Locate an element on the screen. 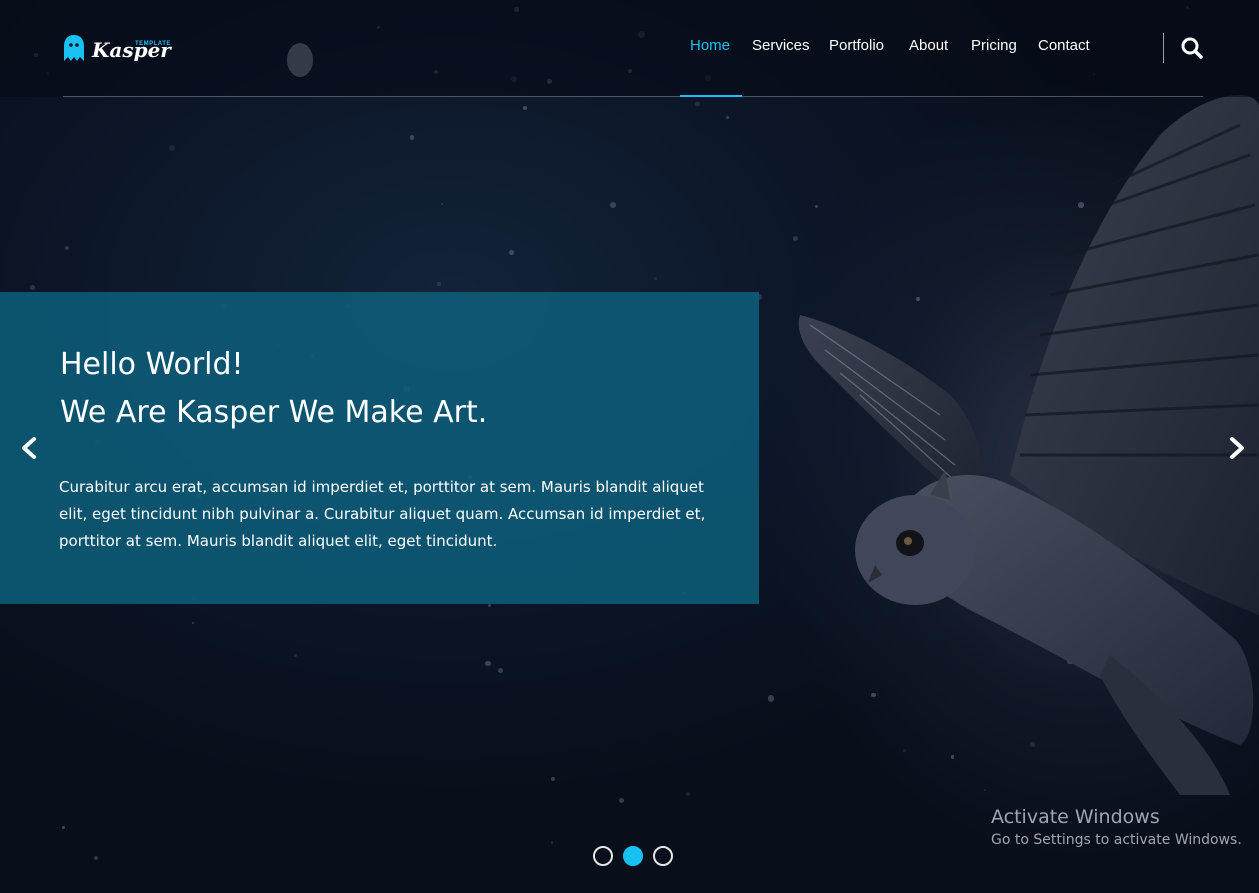 The width and height of the screenshot is (1259, 893). header-divider is located at coordinates (633, 96).